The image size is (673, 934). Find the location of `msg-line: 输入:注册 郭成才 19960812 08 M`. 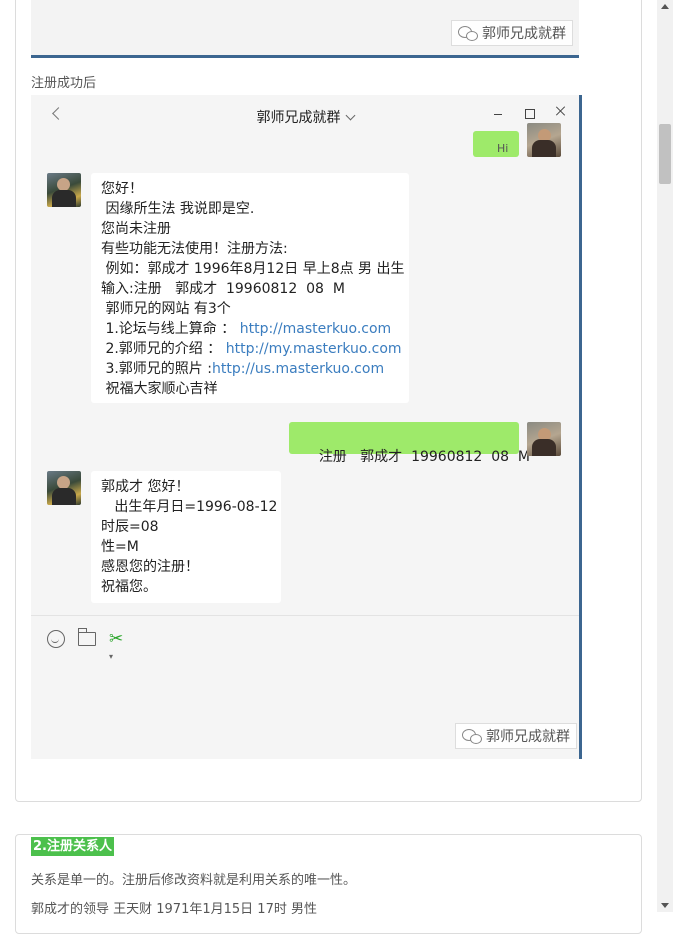

msg-line: 输入:注册 郭成才 19960812 08 M is located at coordinates (223, 289).